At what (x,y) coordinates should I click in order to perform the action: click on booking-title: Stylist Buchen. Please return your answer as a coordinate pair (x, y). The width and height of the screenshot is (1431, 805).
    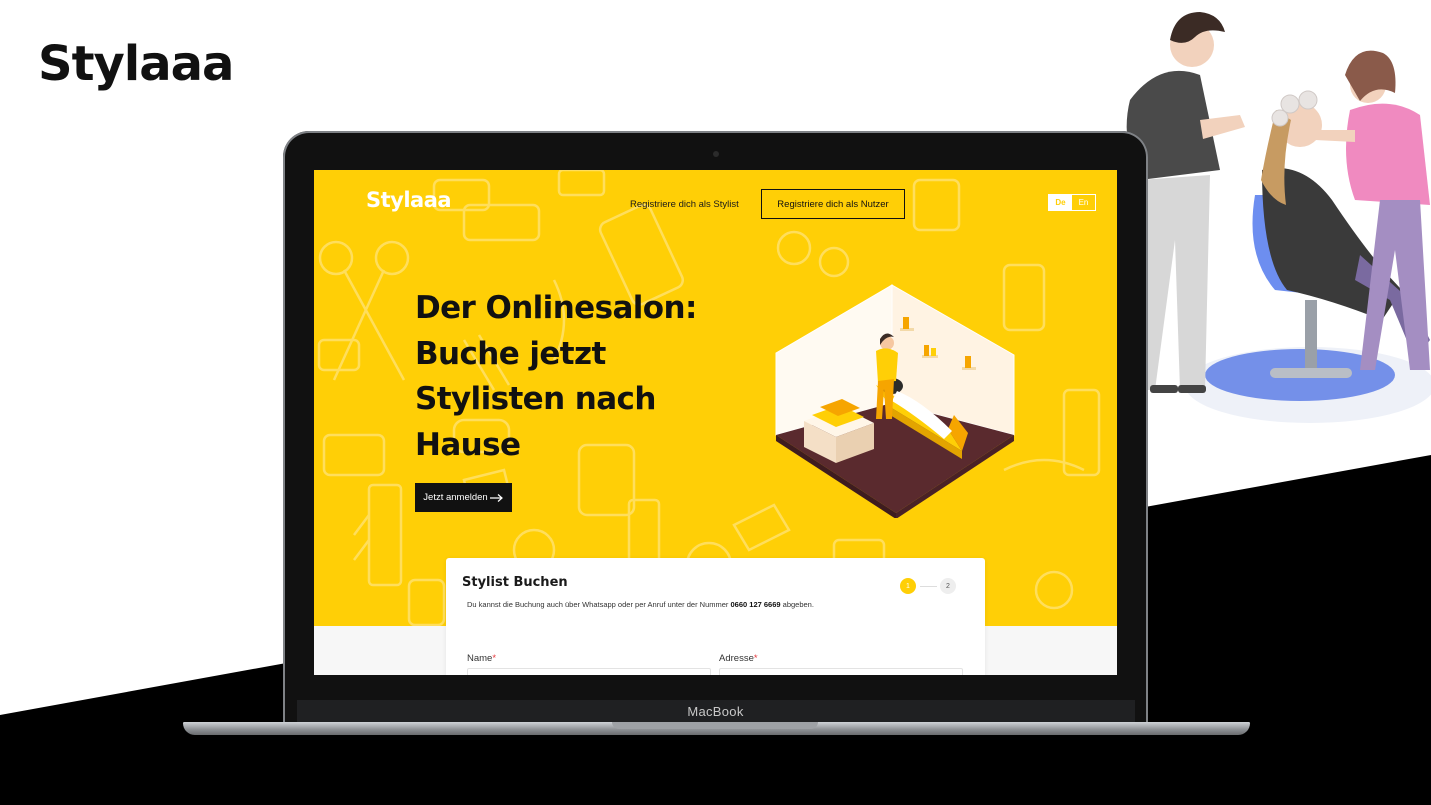
    Looking at the image, I should click on (515, 582).